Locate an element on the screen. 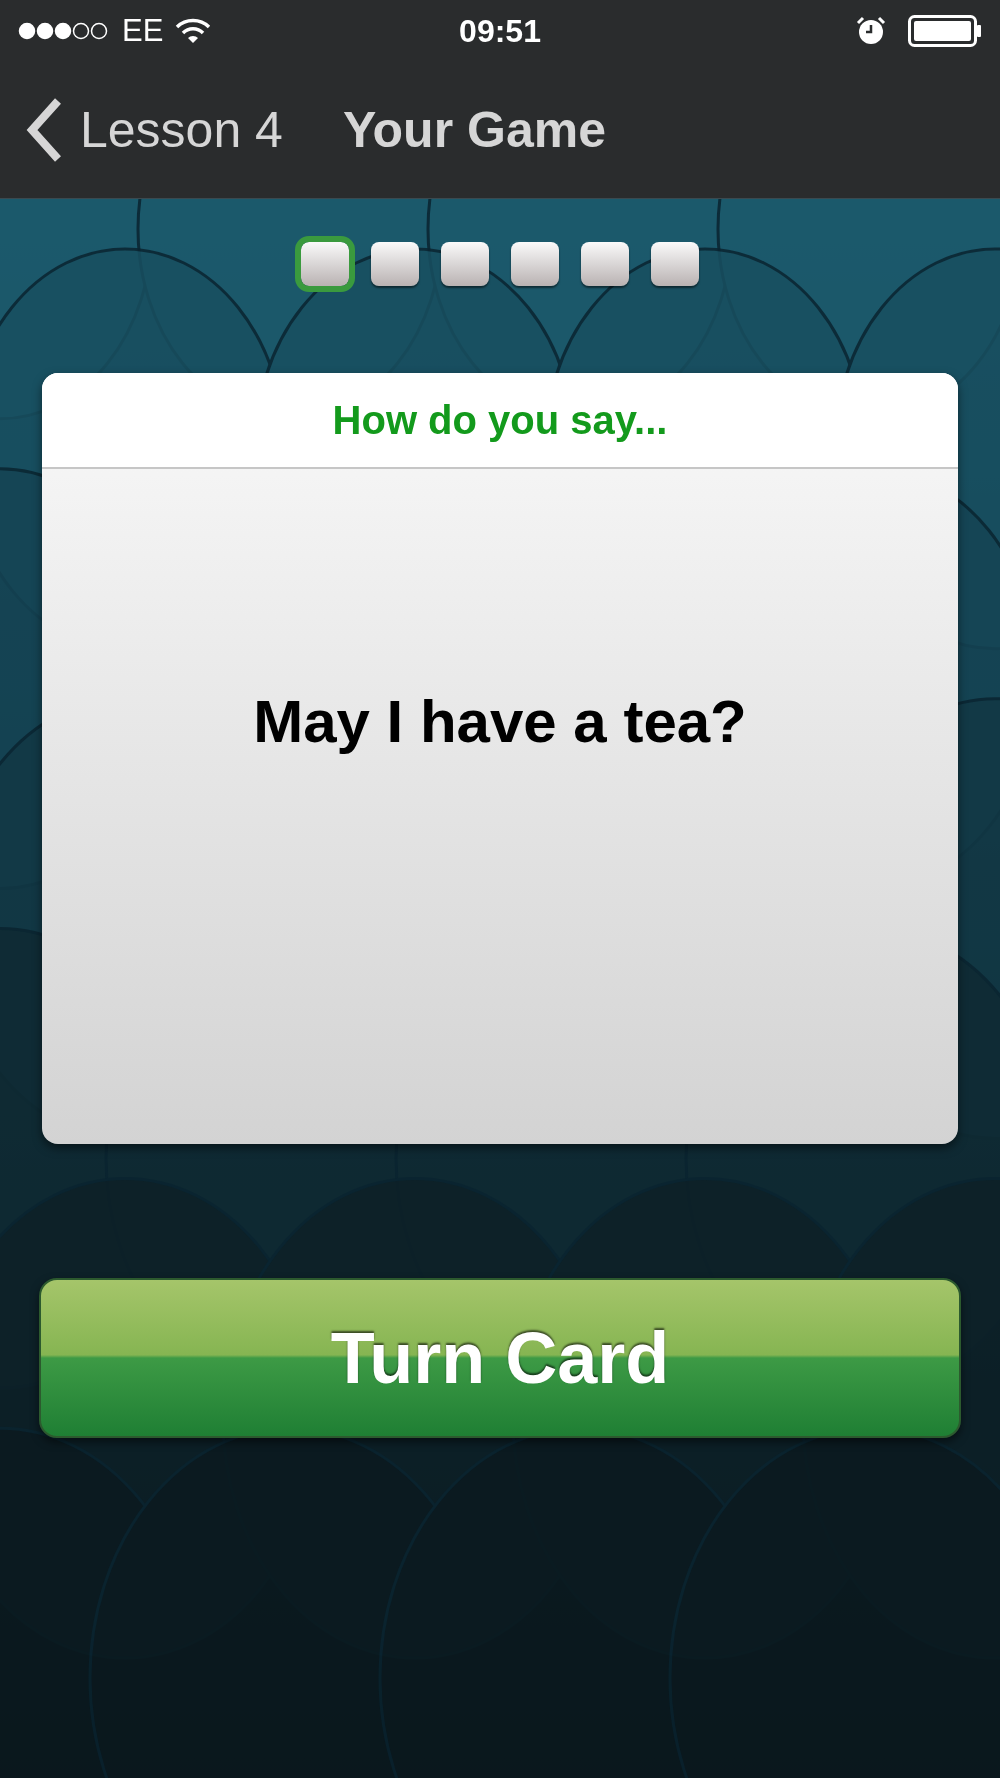 This screenshot has height=1778, width=1000. clock-time: 09:51 is located at coordinates (500, 31).